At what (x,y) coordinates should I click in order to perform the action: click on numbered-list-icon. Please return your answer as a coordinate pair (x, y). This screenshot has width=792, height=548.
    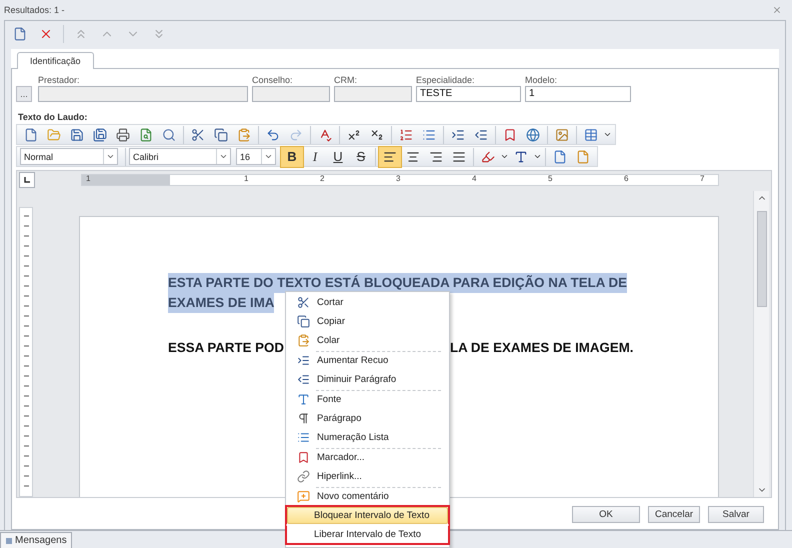
    Looking at the image, I should click on (406, 135).